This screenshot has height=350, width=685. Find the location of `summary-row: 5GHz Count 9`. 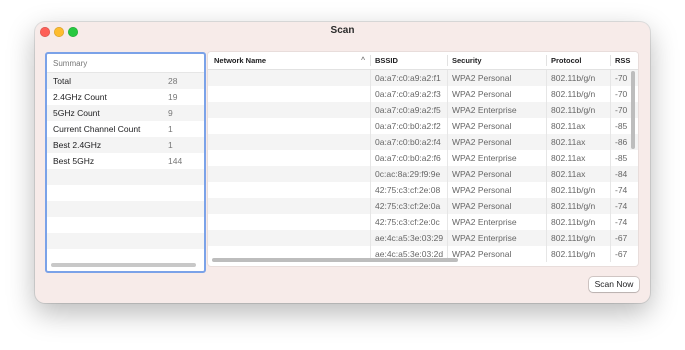

summary-row: 5GHz Count 9 is located at coordinates (125, 113).